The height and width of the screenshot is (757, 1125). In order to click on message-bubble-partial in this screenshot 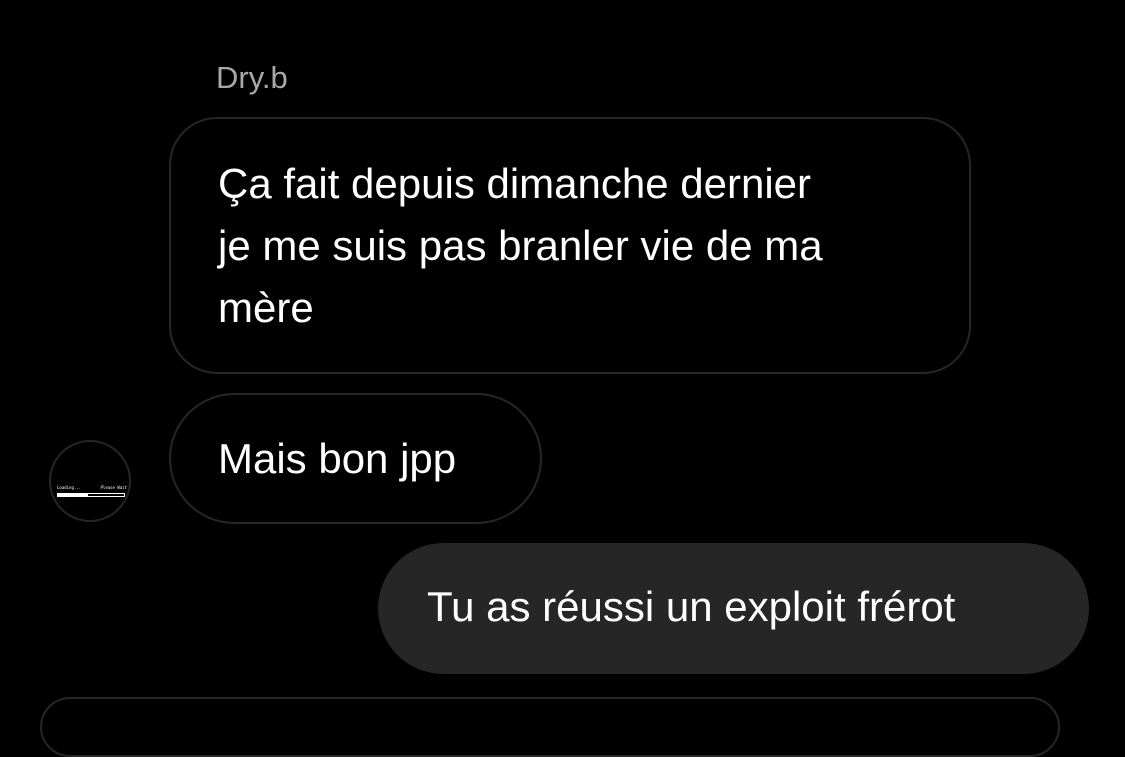, I will do `click(550, 727)`.